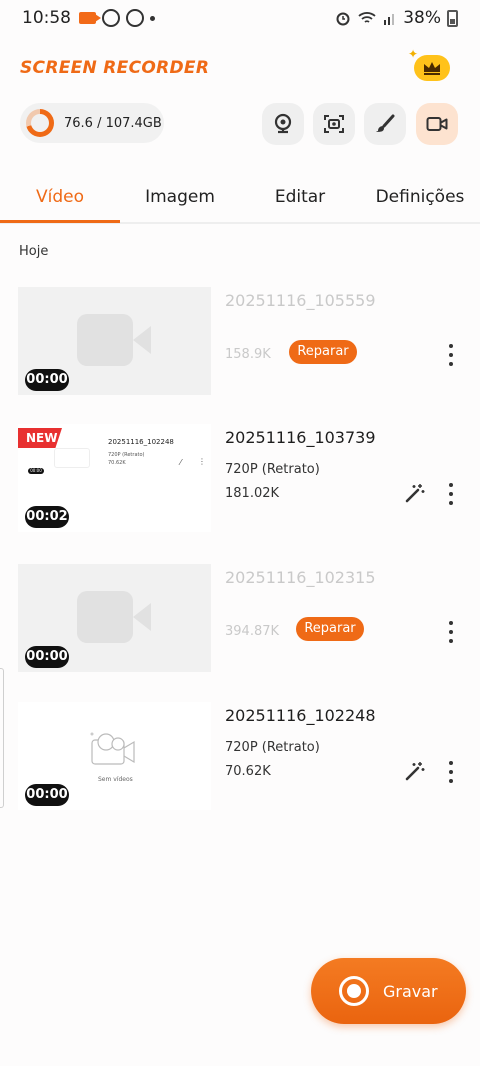  Describe the element at coordinates (46, 18) in the screenshot. I see `status-time: 10:58` at that location.